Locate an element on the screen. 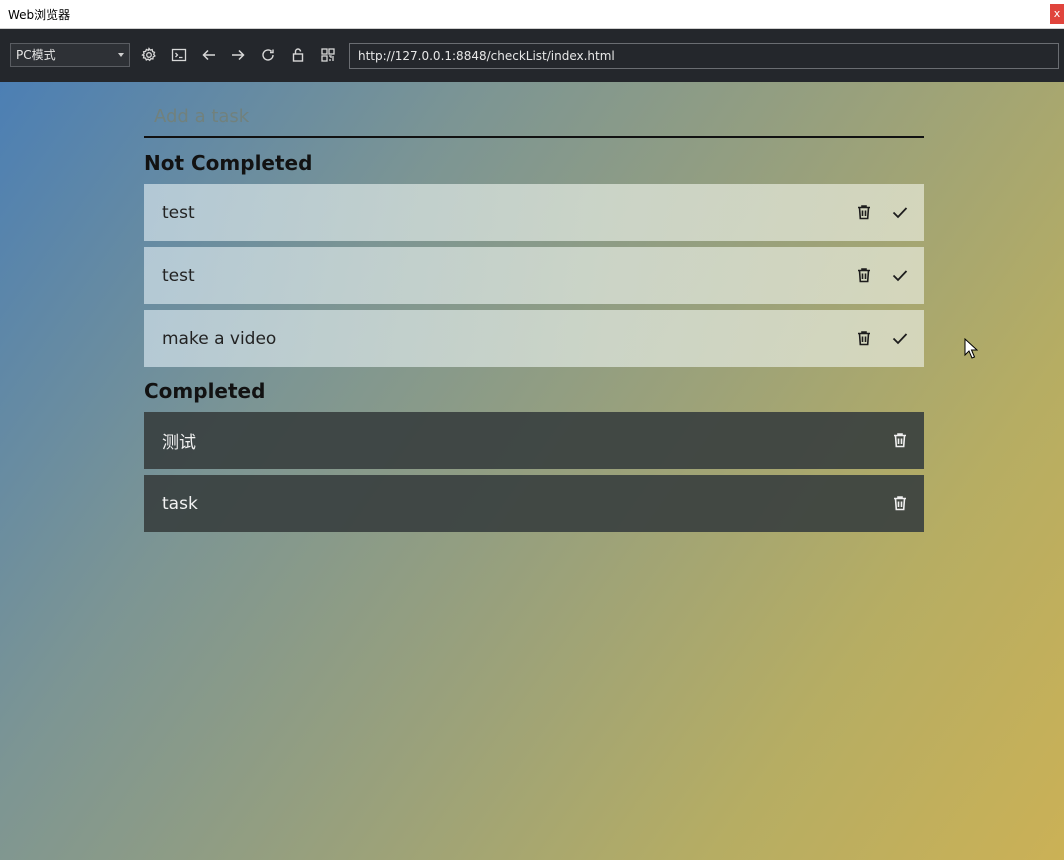 The image size is (1064, 860). console-icon is located at coordinates (179, 55).